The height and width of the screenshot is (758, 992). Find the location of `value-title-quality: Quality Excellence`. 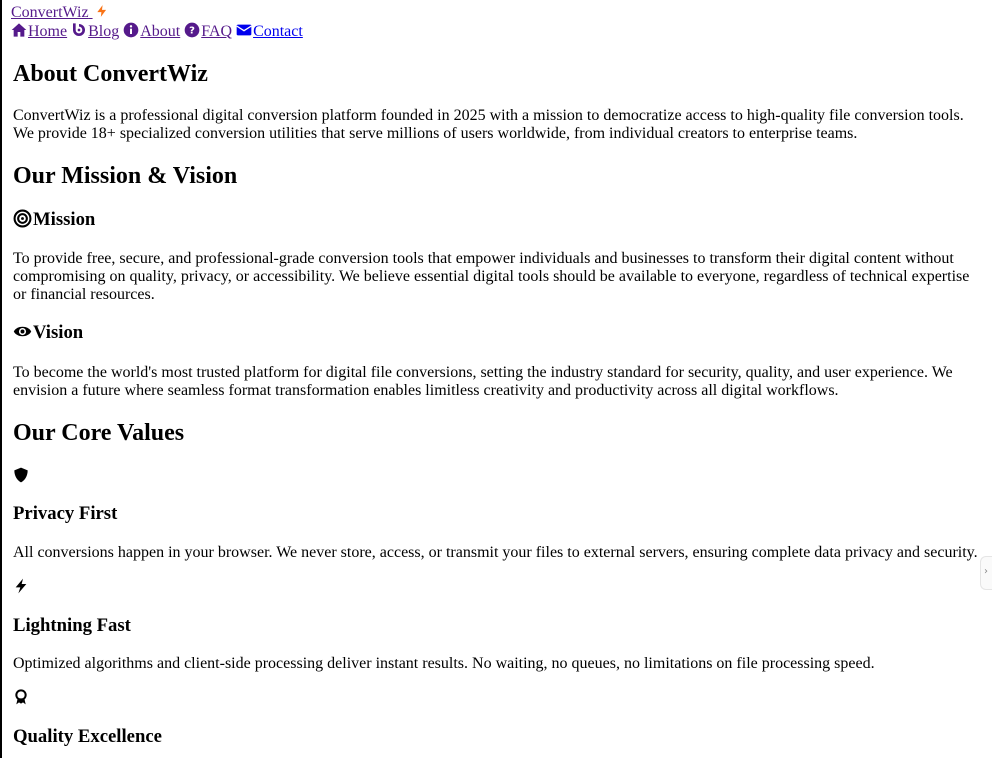

value-title-quality: Quality Excellence is located at coordinates (87, 736).